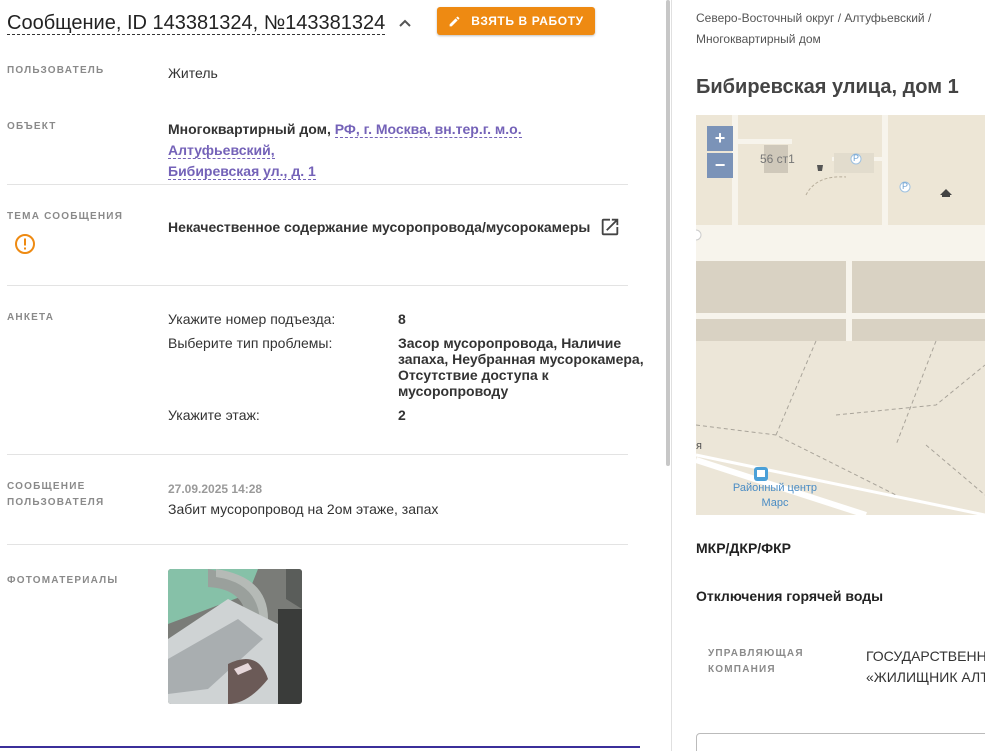  What do you see at coordinates (32, 126) in the screenshot?
I see `object-label: ОБЪЕКТ` at bounding box center [32, 126].